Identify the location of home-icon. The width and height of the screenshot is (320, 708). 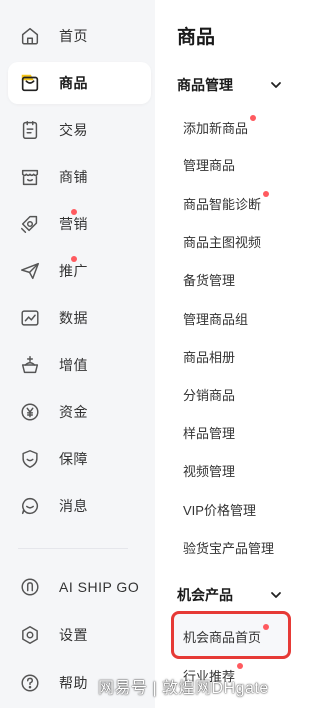
(30, 36).